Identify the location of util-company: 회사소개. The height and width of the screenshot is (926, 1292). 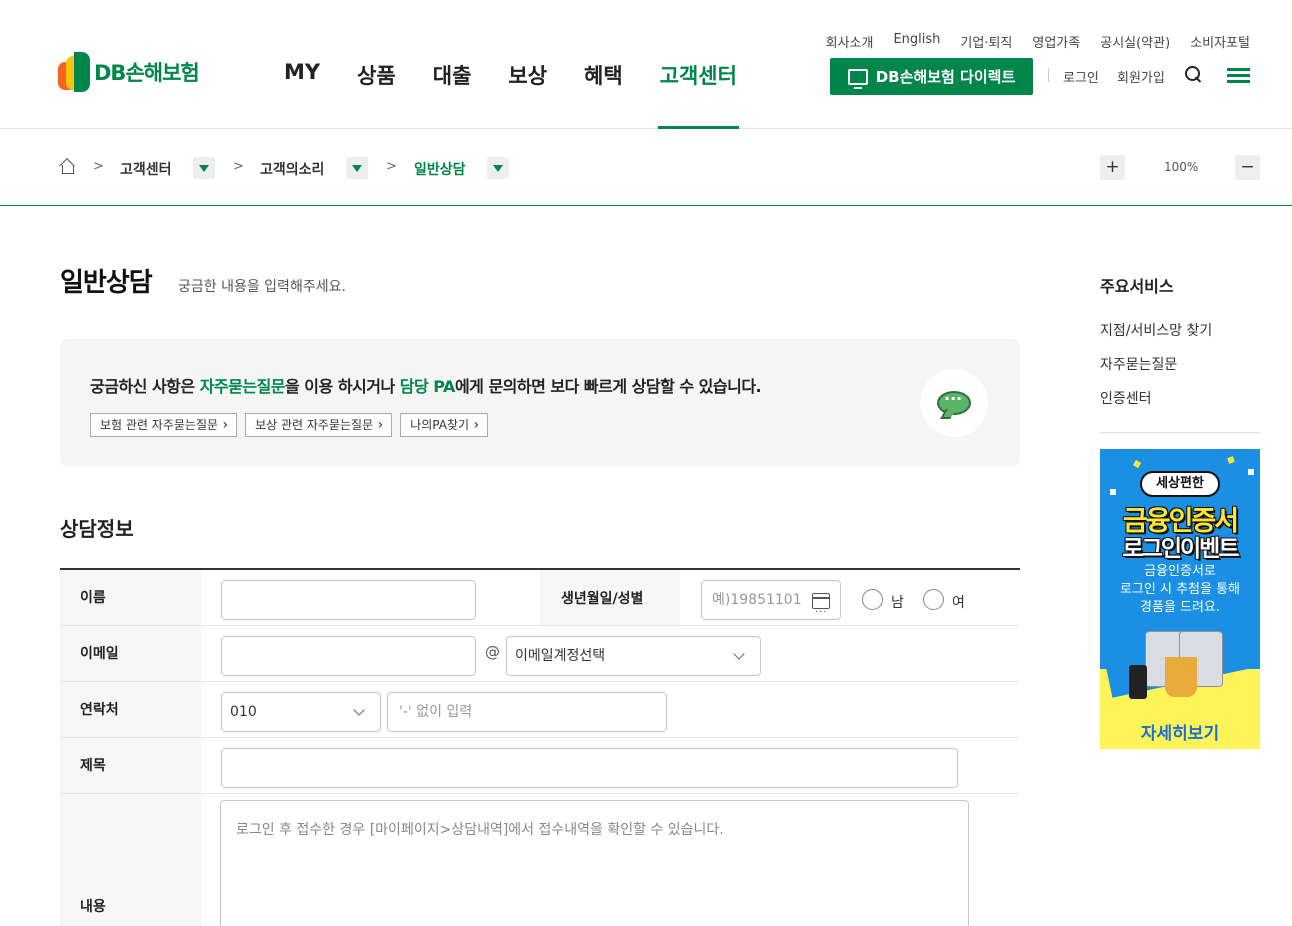
(850, 41).